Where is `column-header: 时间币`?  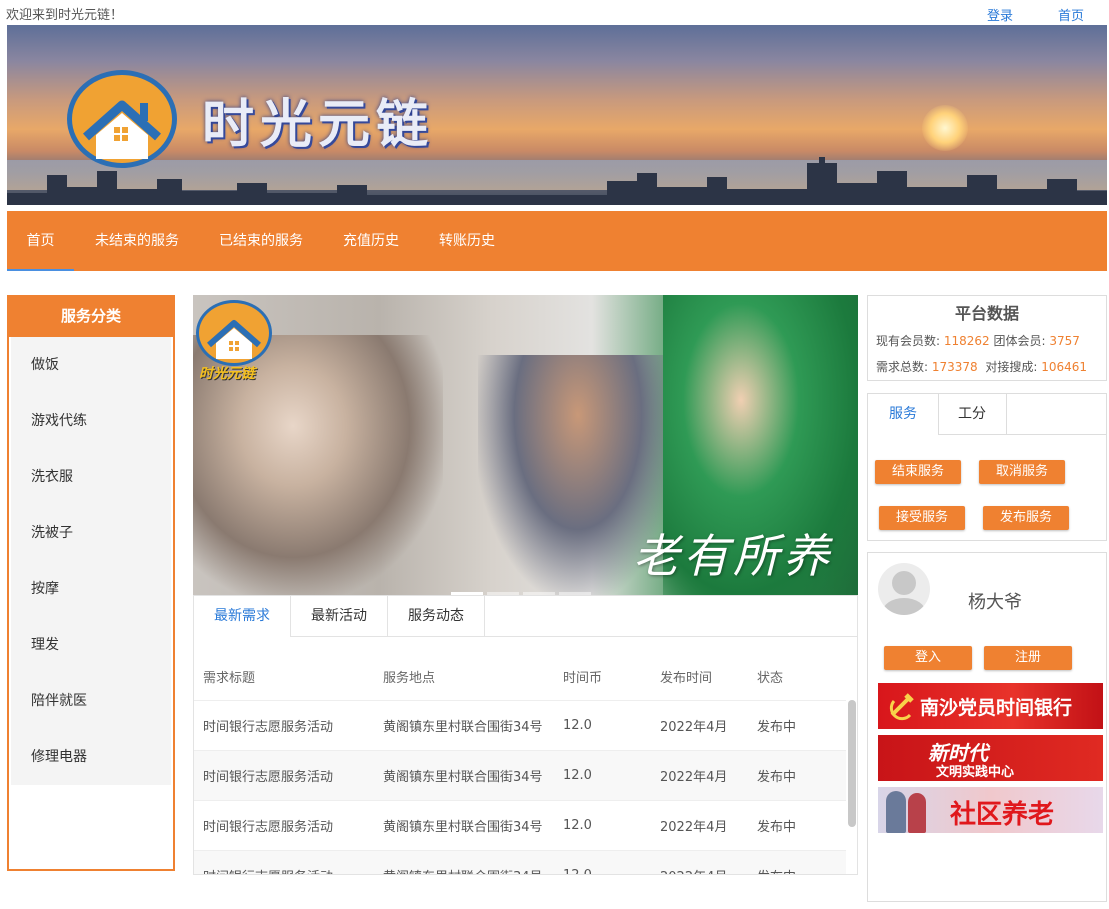
column-header: 时间币 is located at coordinates (583, 678).